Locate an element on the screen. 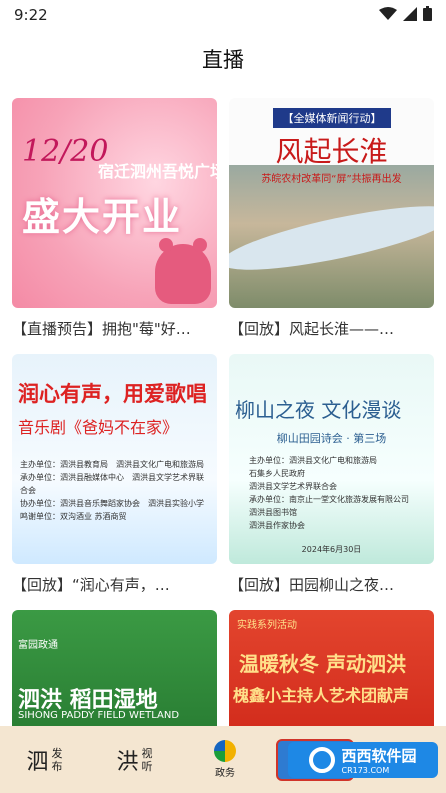 The height and width of the screenshot is (793, 446). thumb-title: 温暖秋冬 声动泗洪 is located at coordinates (322, 664).